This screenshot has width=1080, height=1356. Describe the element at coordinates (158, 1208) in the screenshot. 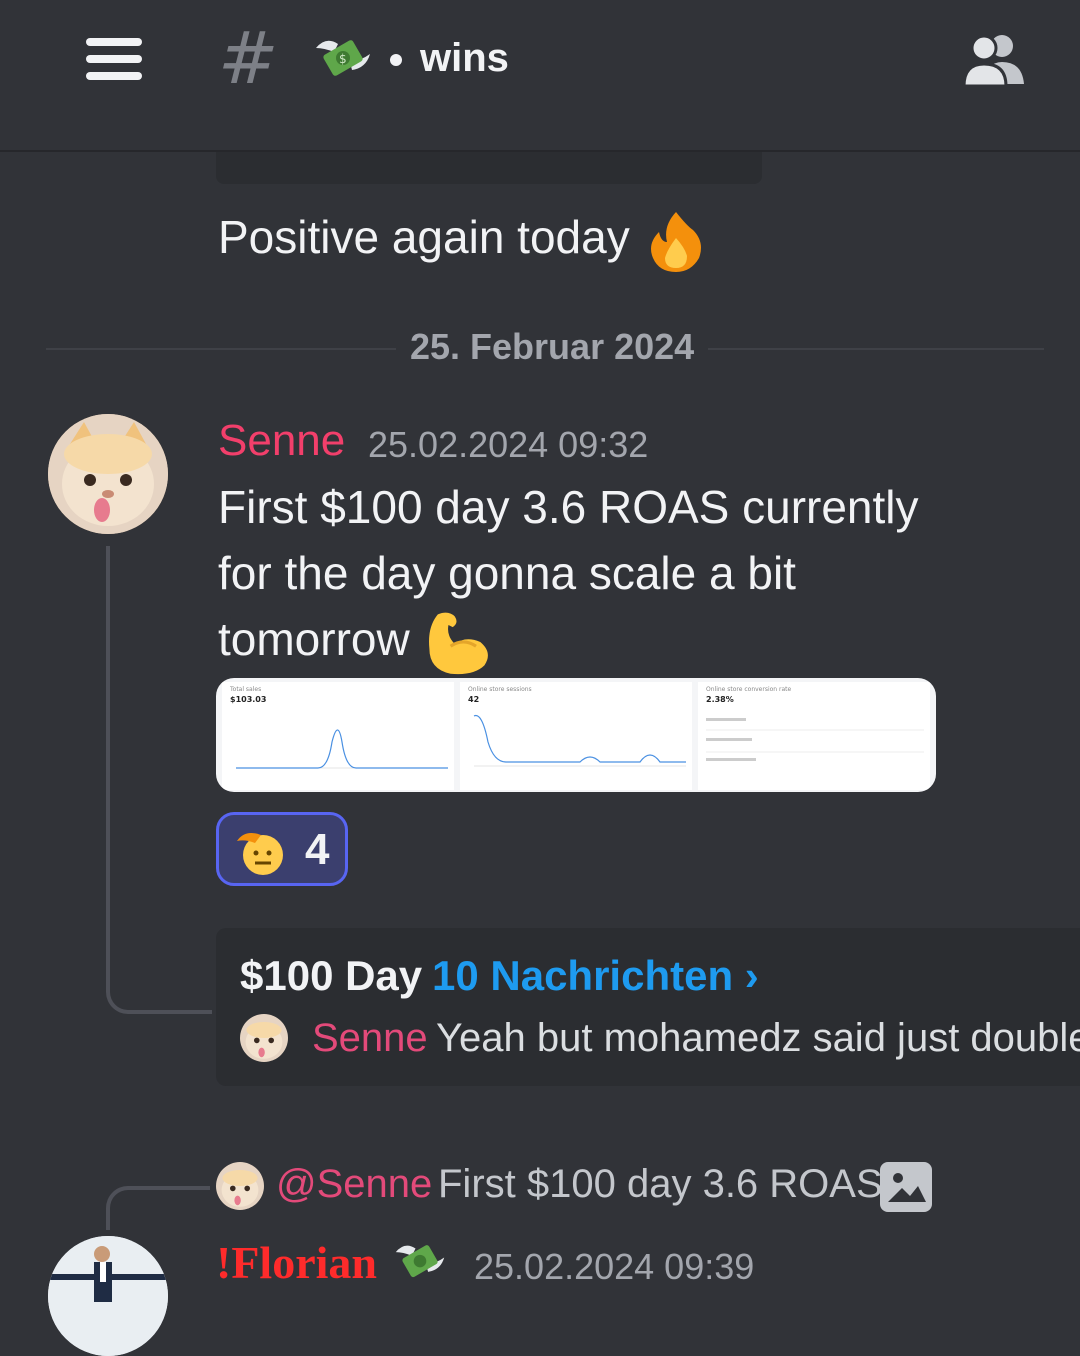

I see `reply-connector-line` at that location.